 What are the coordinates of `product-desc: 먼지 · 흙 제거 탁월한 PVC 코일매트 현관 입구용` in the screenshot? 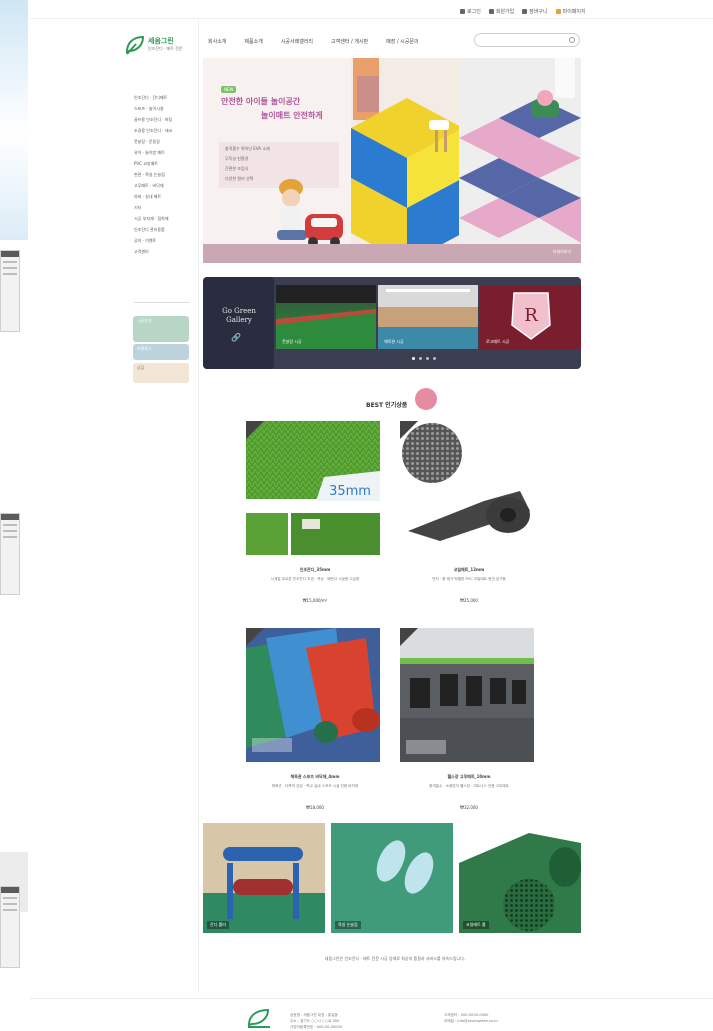 It's located at (469, 579).